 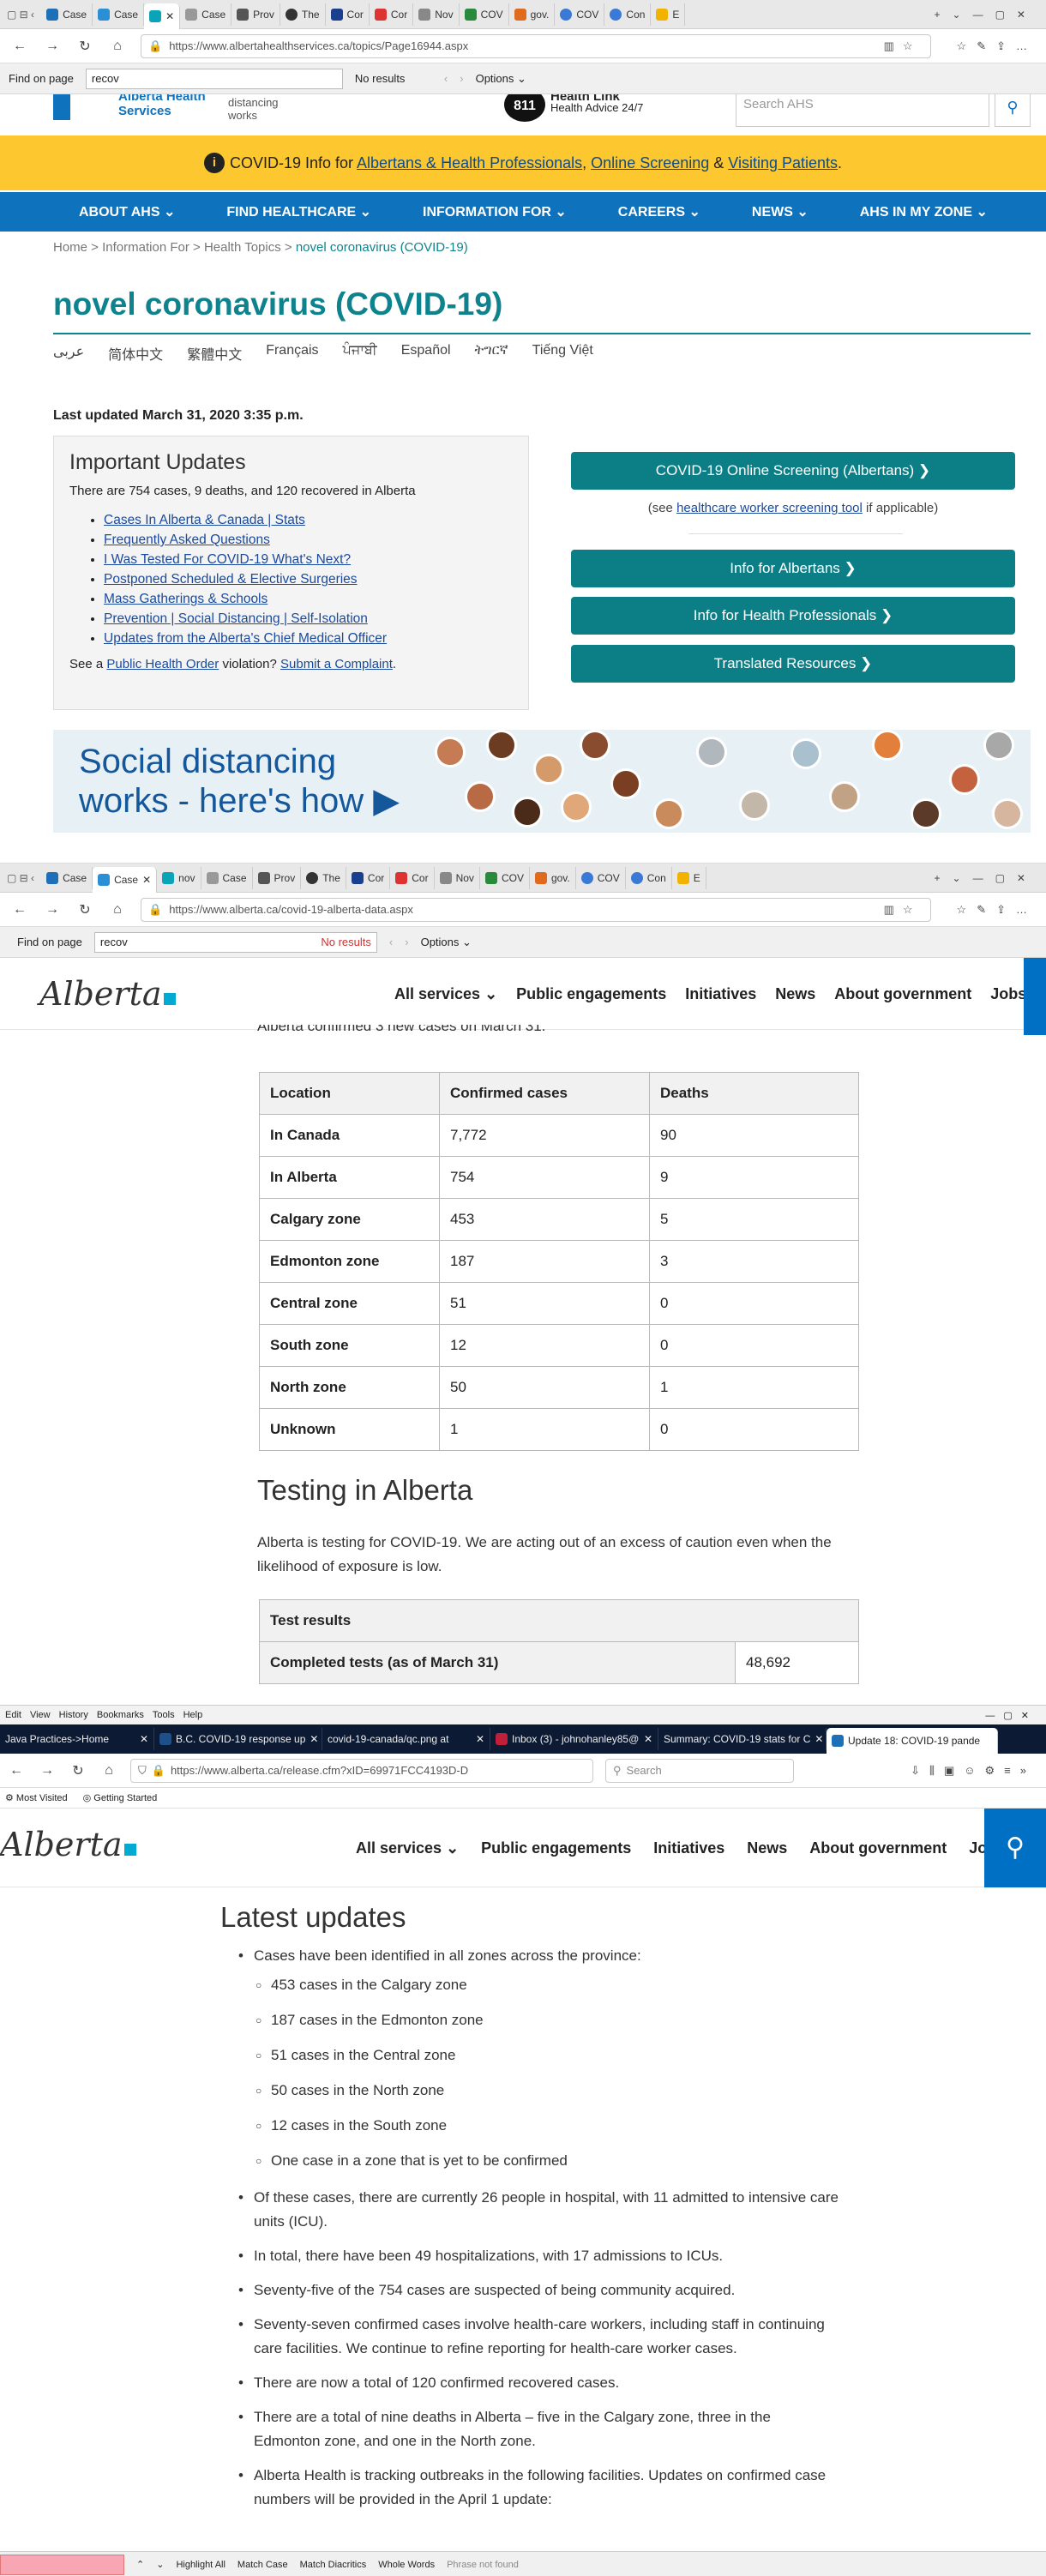 What do you see at coordinates (780, 211) in the screenshot?
I see `nav-news: NEWS ⌄` at bounding box center [780, 211].